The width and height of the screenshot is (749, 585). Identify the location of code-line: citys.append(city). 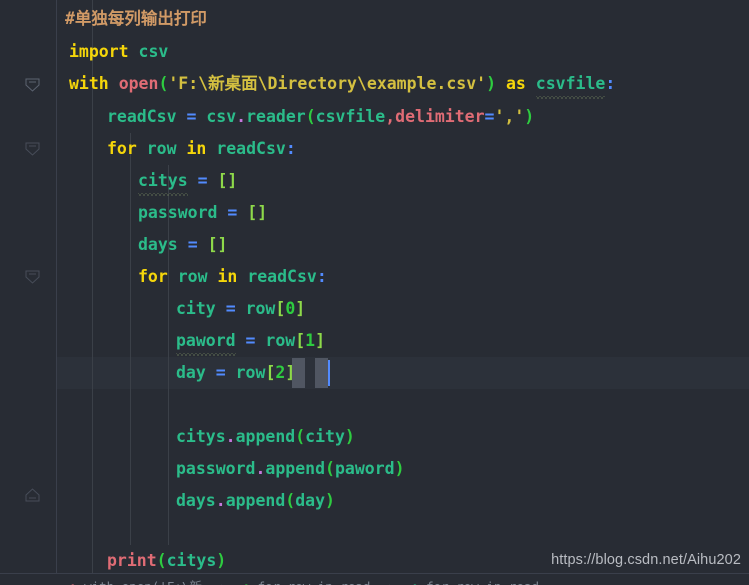
(374, 437).